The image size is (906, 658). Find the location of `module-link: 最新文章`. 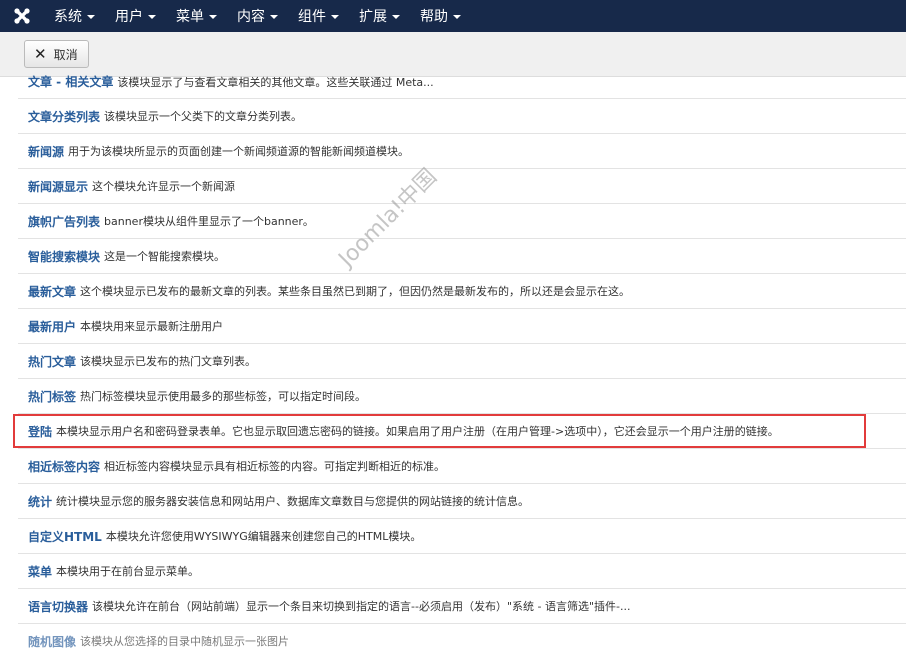

module-link: 最新文章 is located at coordinates (52, 291).